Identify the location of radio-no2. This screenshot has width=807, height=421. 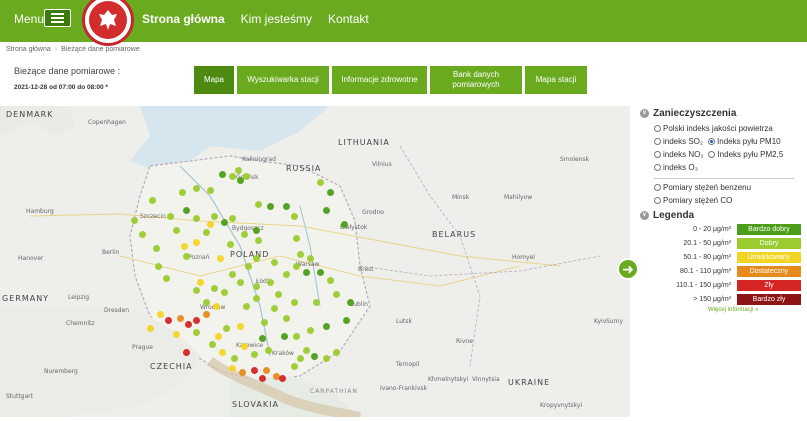
(657, 154).